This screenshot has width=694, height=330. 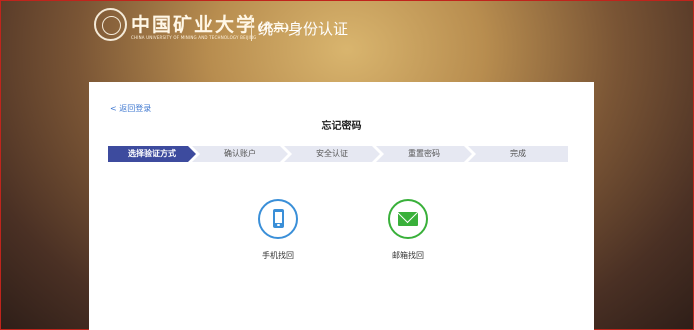 I want to click on phone-recovery-option: 手机找回, so click(x=278, y=230).